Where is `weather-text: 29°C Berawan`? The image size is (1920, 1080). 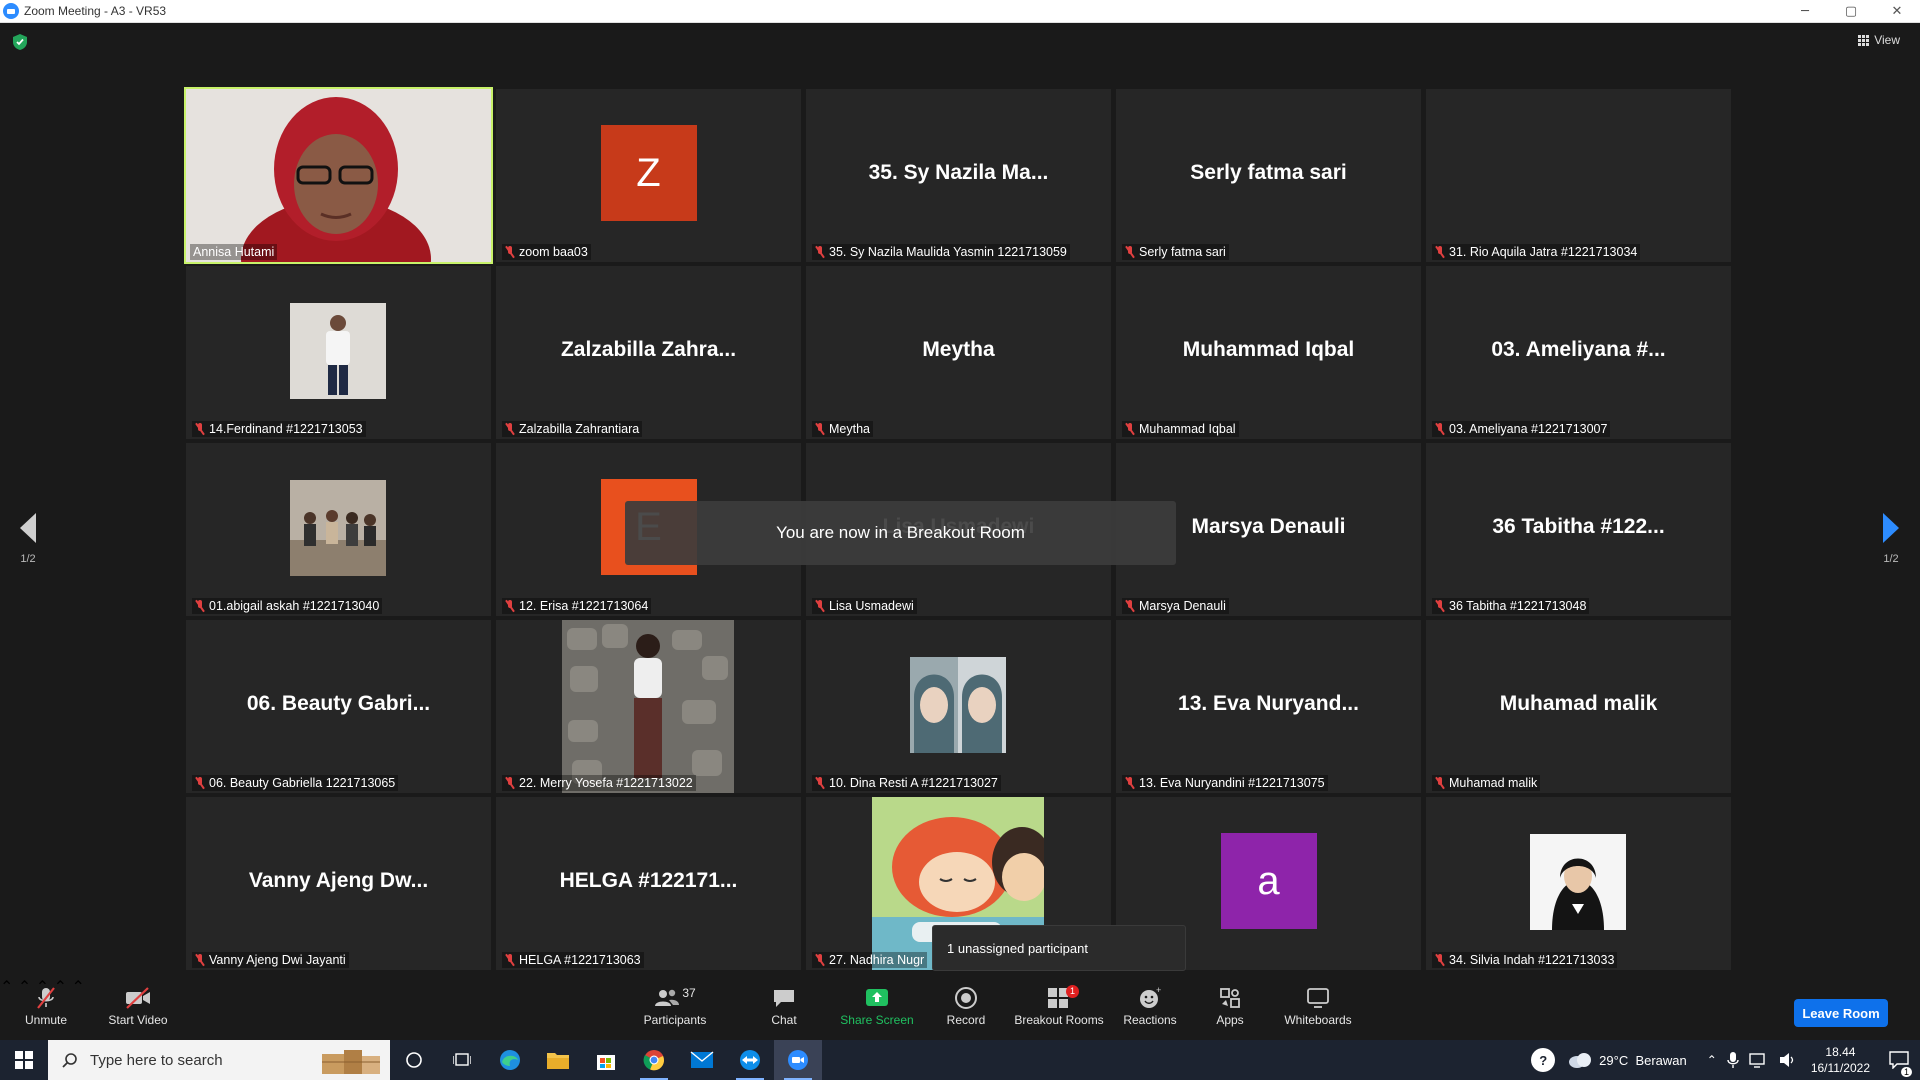
weather-text: 29°C Berawan is located at coordinates (1643, 1060).